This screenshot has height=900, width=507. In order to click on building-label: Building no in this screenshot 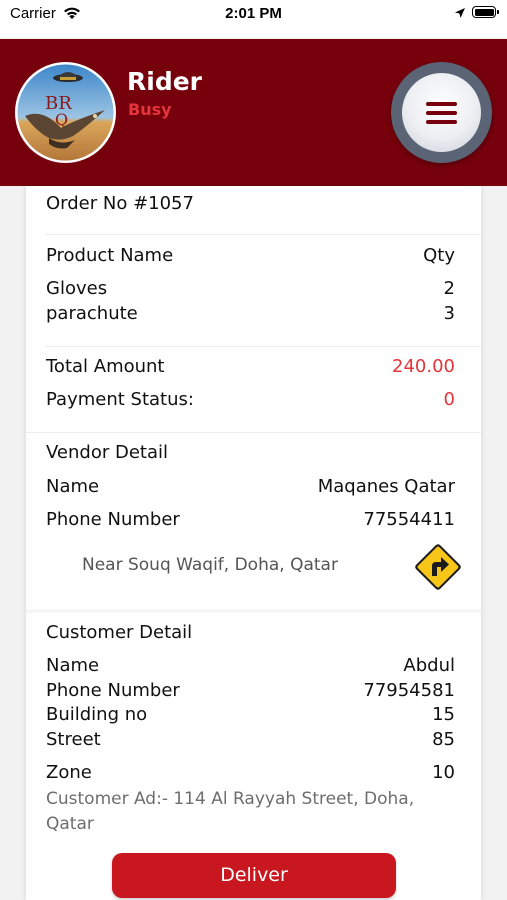, I will do `click(97, 714)`.